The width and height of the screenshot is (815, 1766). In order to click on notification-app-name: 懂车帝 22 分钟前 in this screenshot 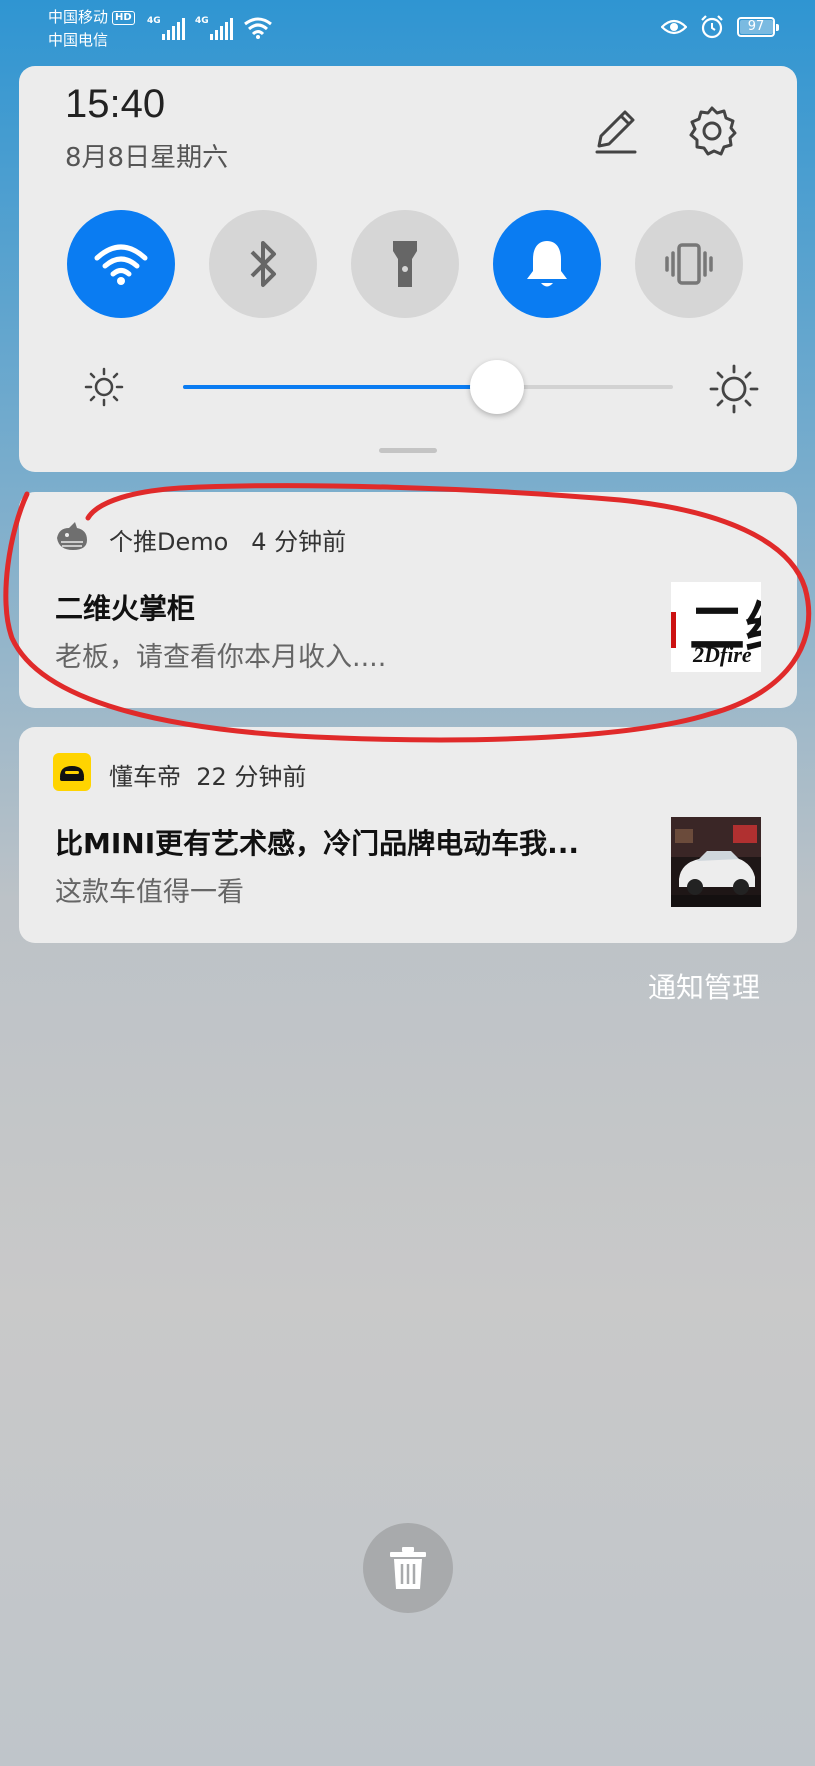, I will do `click(207, 774)`.